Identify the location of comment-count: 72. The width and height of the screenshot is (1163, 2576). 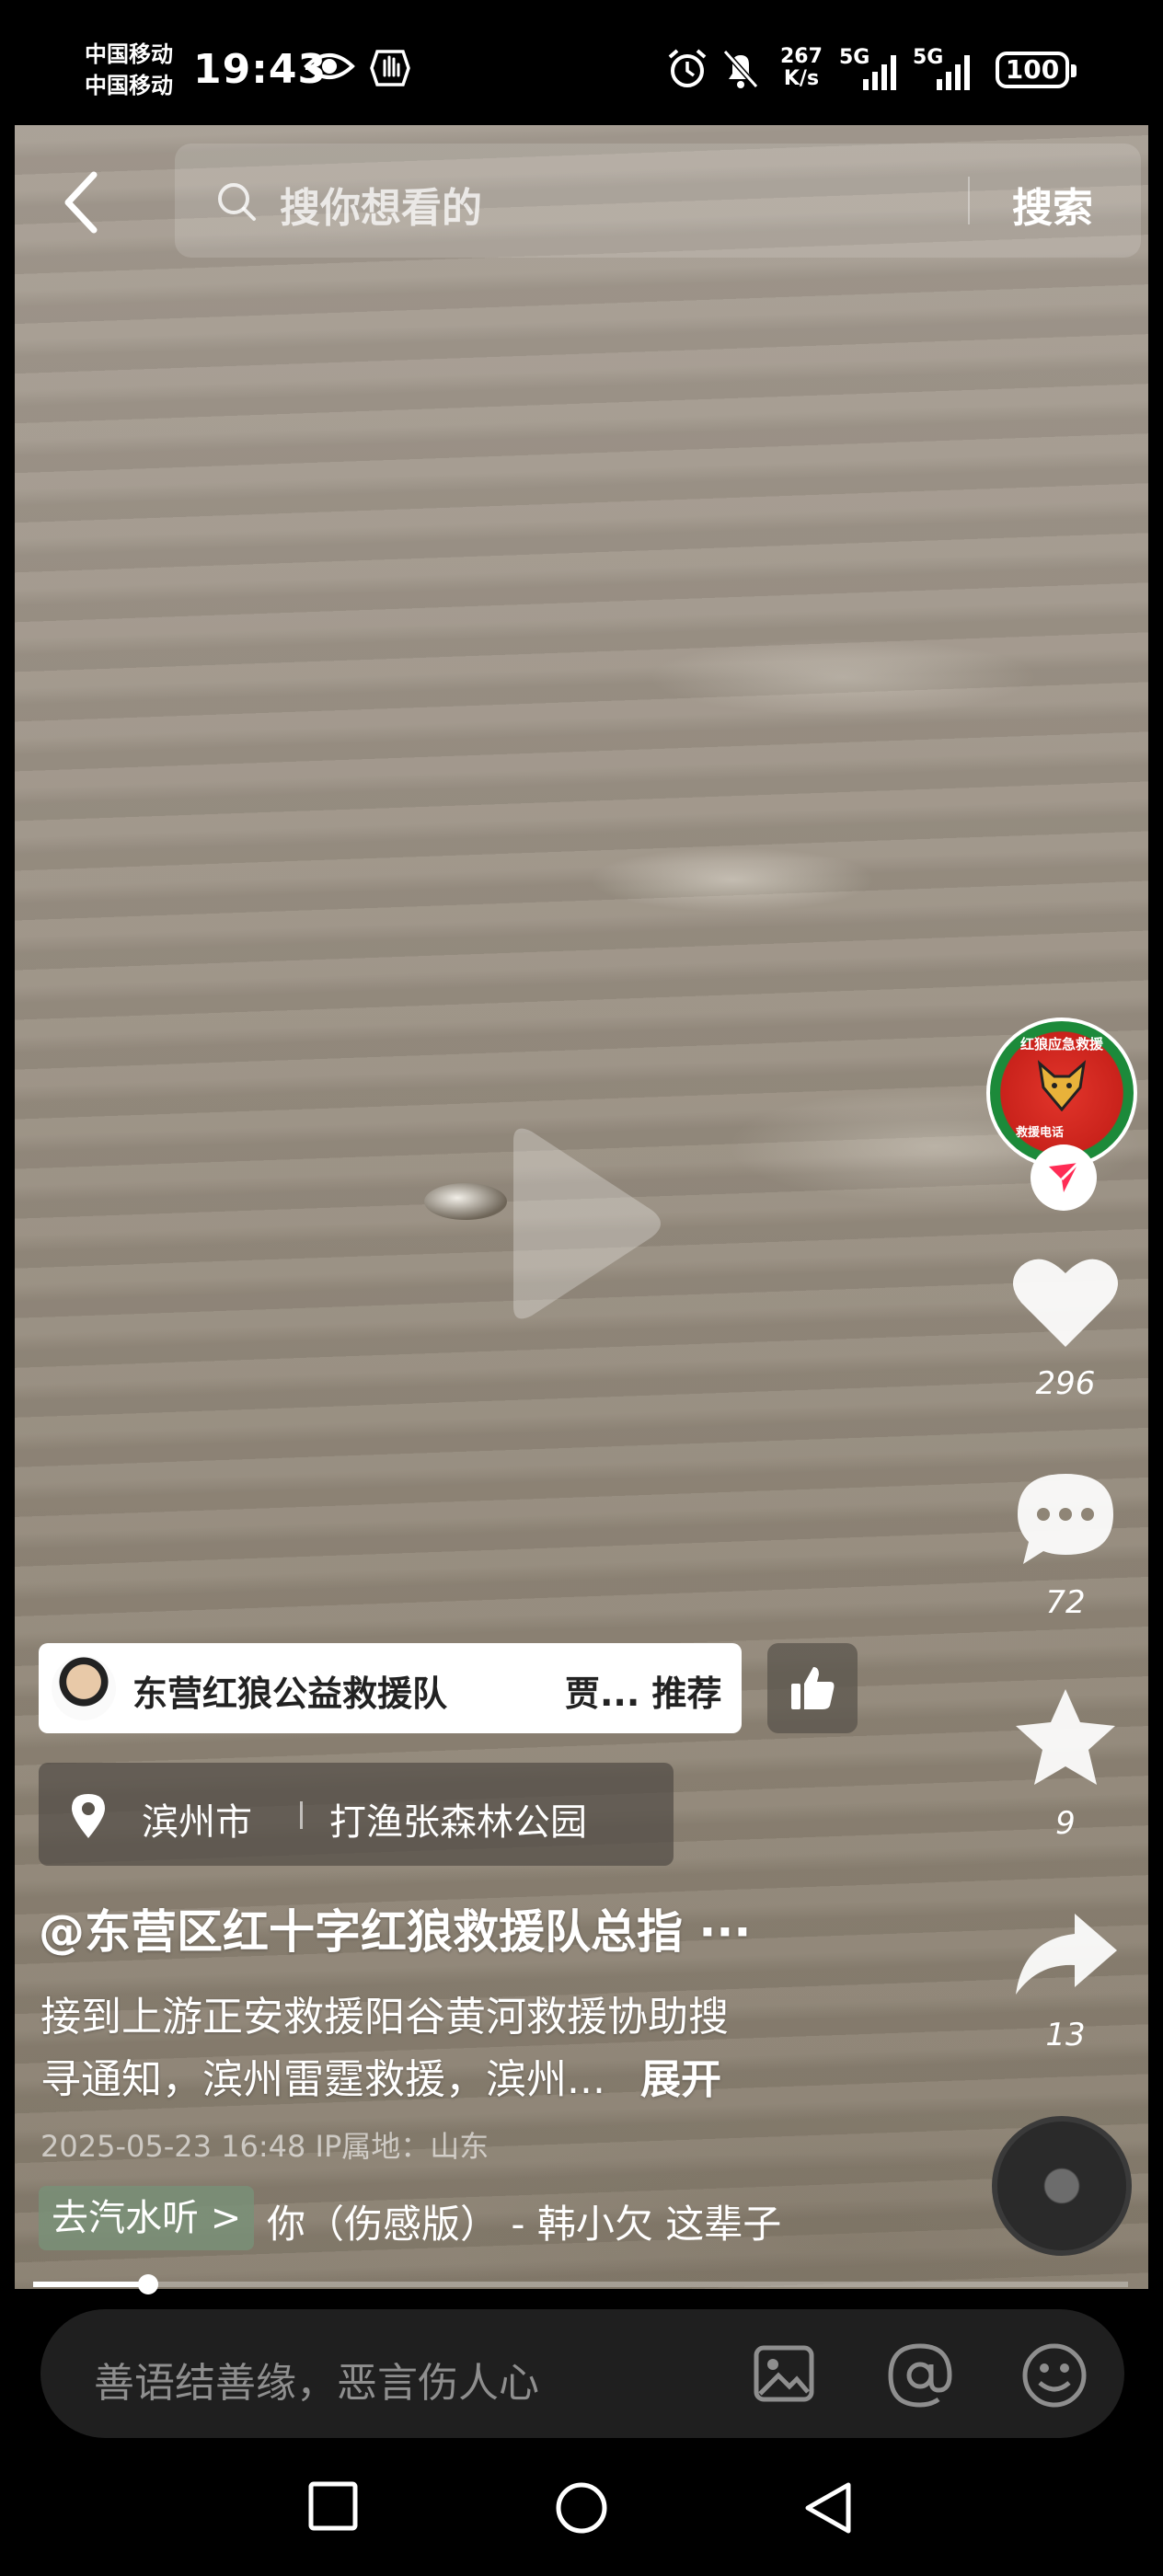
(1065, 1602).